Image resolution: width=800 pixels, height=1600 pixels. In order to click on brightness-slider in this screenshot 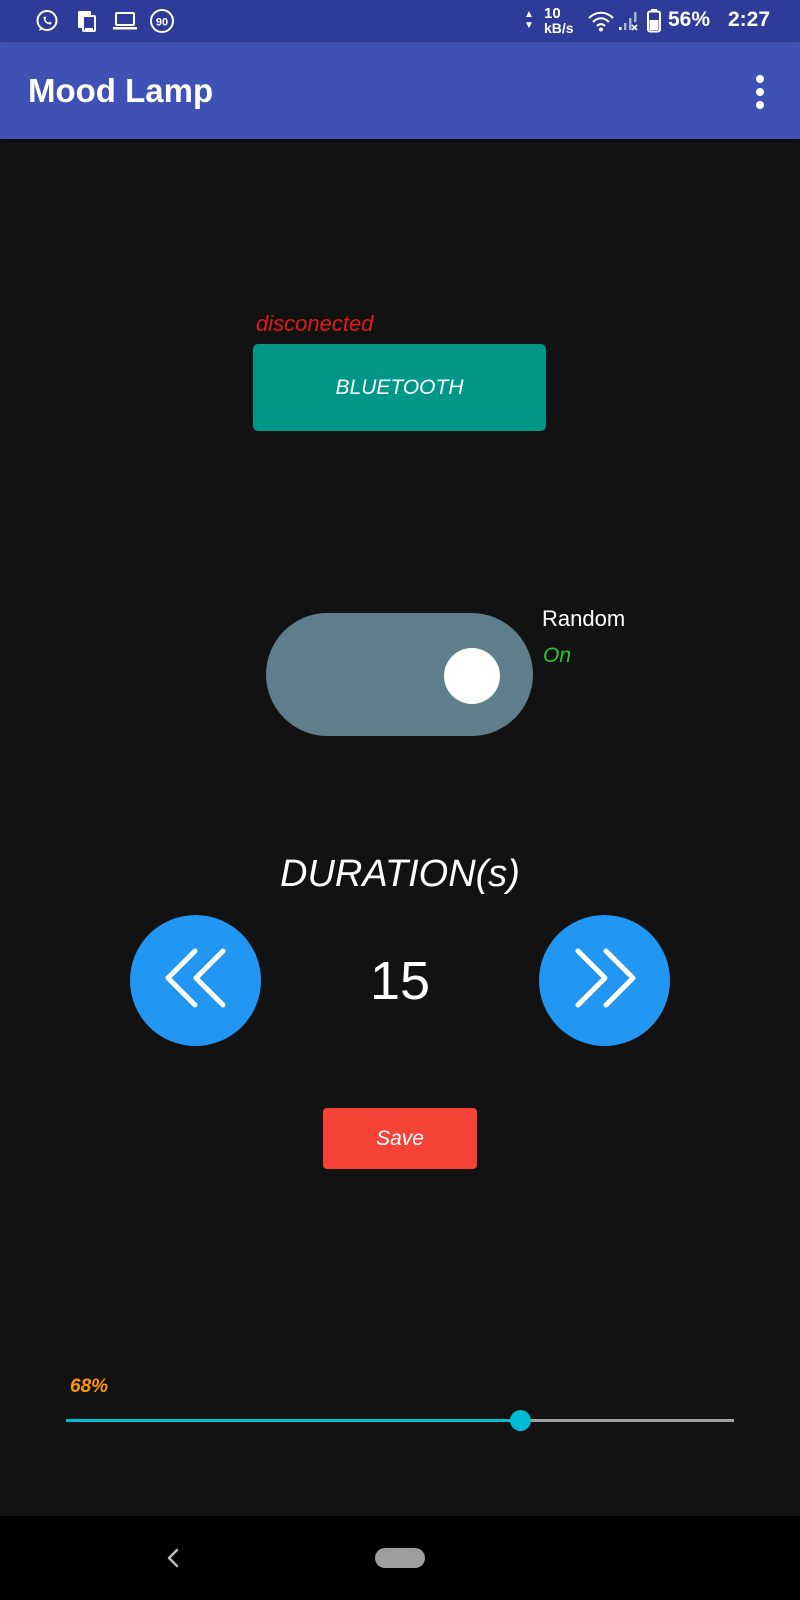, I will do `click(400, 1420)`.